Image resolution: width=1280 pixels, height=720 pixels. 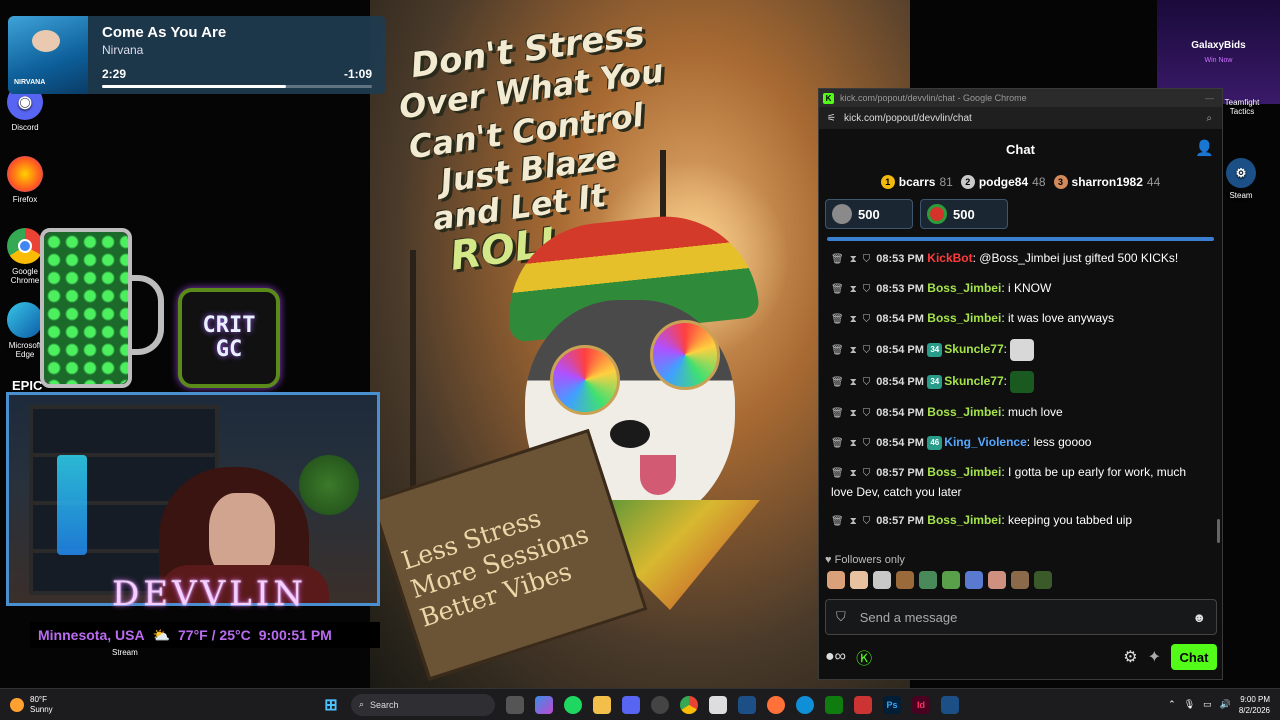 What do you see at coordinates (718, 704) in the screenshot?
I see `notepad-icon` at bounding box center [718, 704].